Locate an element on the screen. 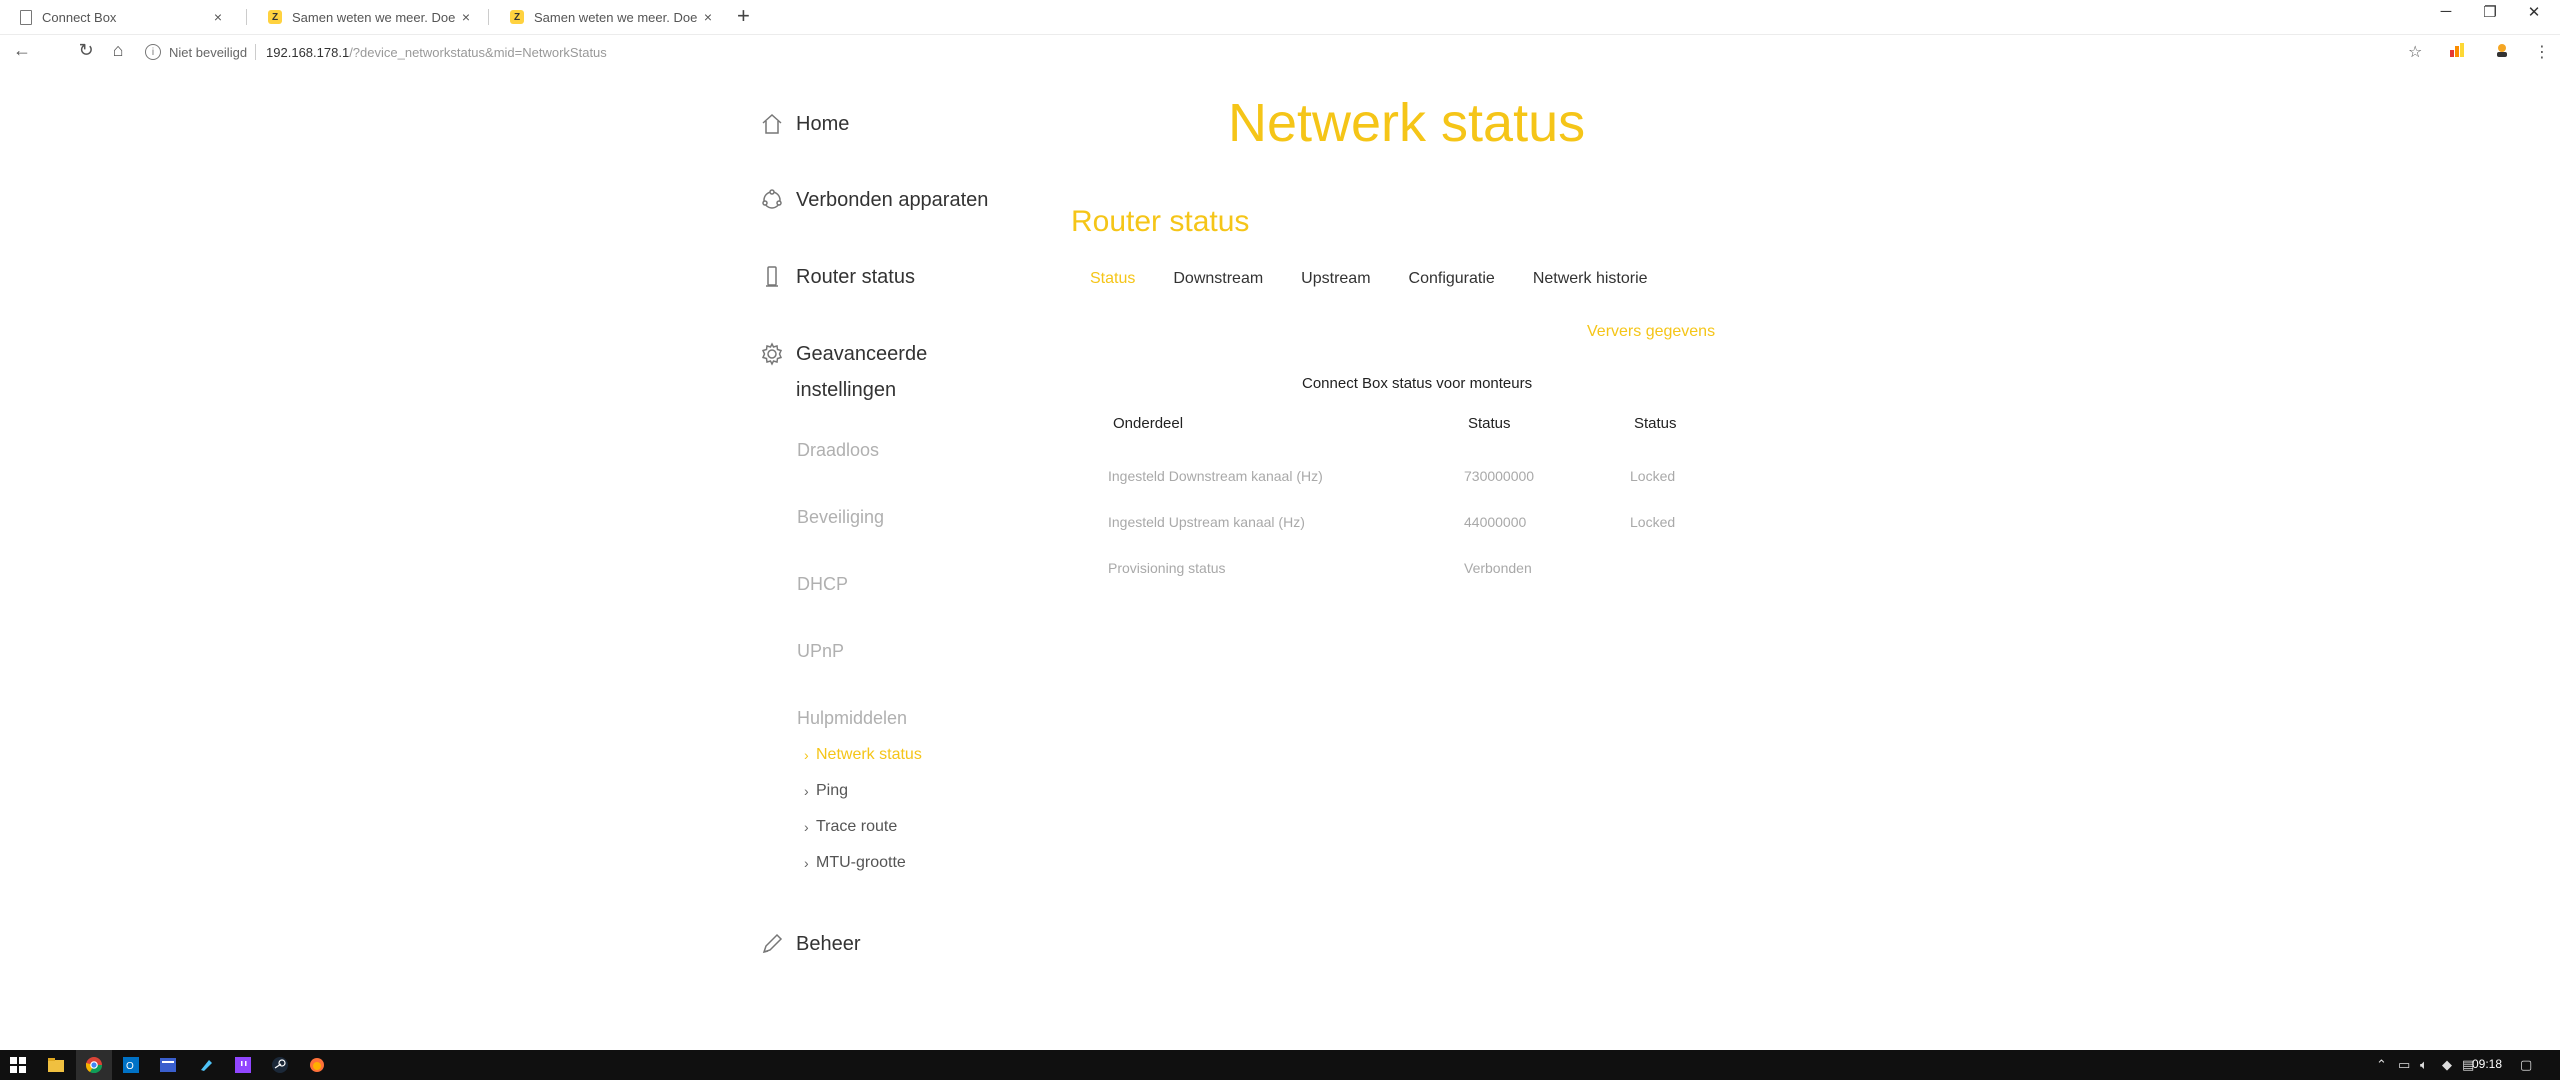 The height and width of the screenshot is (1080, 2560). sidebar-item-mtu-grootte: › MTU-grootte is located at coordinates (855, 863).